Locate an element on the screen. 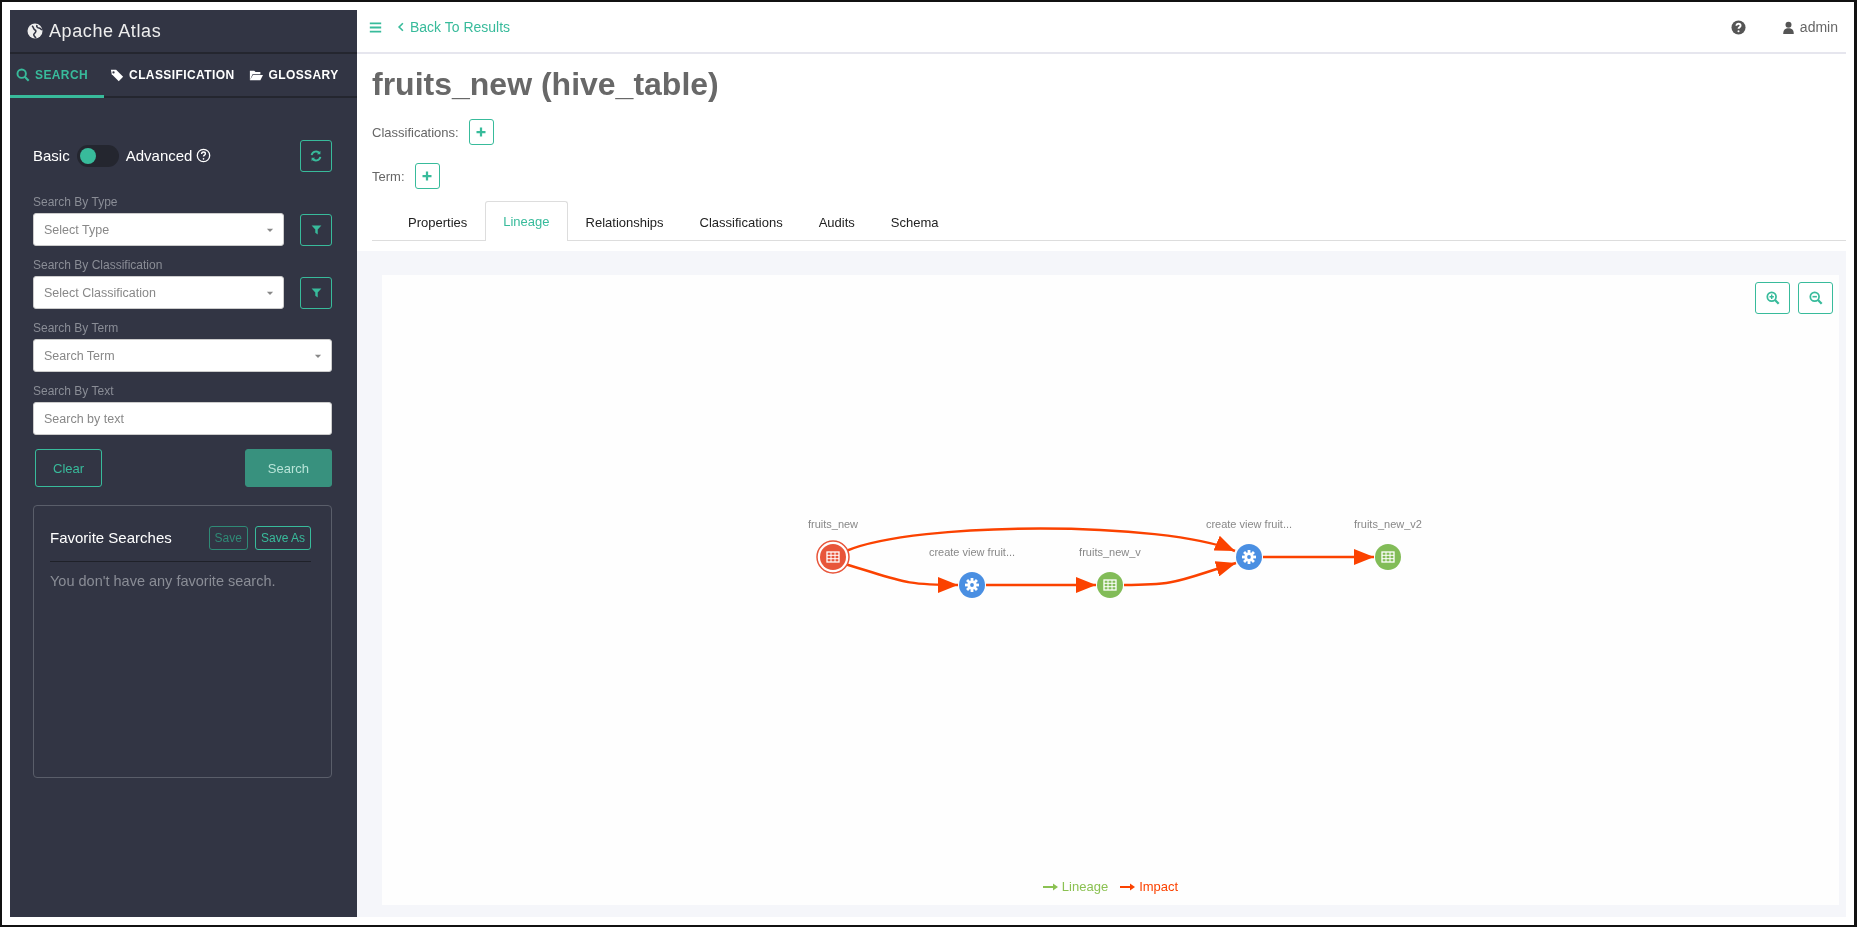 This screenshot has width=1857, height=927. sidebar-tab: SEARCH is located at coordinates (57, 76).